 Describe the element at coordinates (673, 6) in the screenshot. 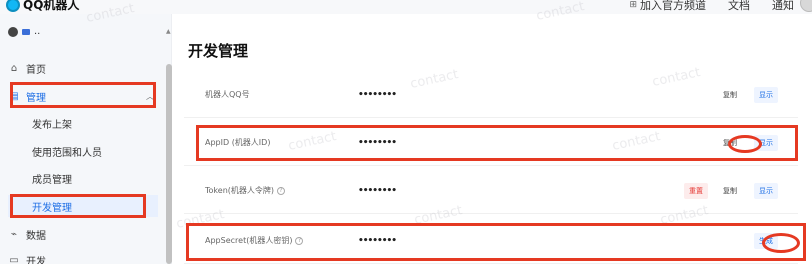

I see `join-channel-label: 加入官方频道` at that location.